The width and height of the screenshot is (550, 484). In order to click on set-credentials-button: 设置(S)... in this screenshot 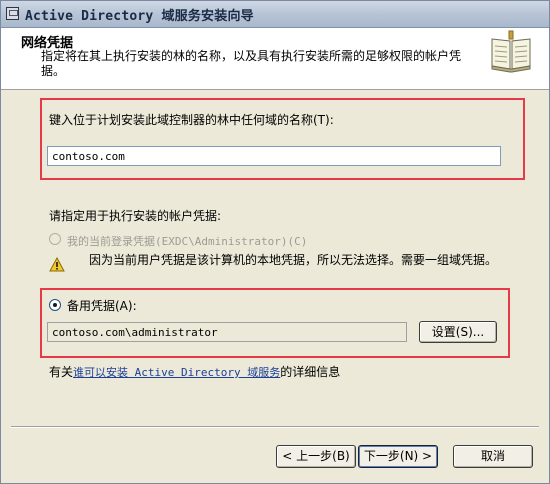, I will do `click(458, 332)`.